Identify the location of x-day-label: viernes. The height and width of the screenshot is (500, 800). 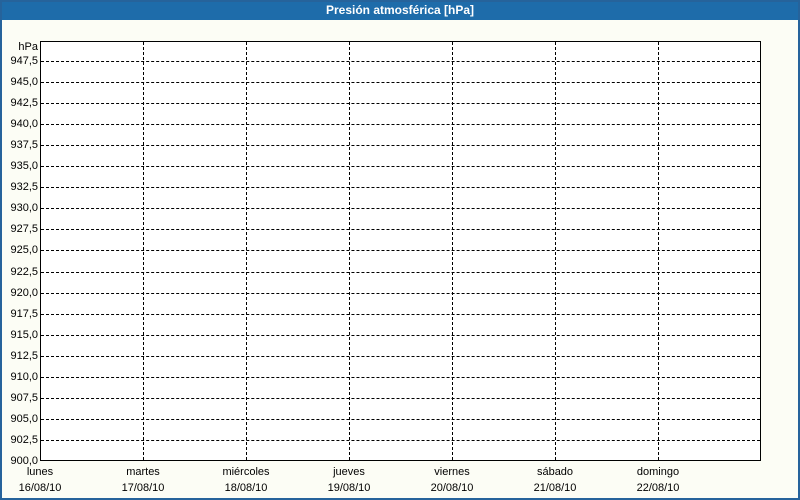
(452, 472).